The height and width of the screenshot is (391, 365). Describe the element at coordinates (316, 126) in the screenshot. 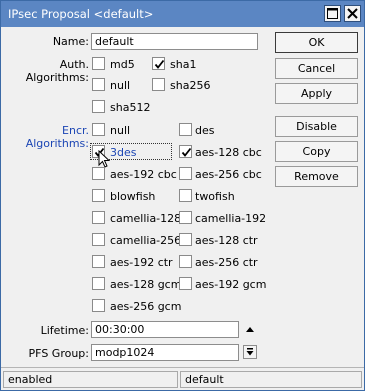

I see `disable-button: Disable` at that location.